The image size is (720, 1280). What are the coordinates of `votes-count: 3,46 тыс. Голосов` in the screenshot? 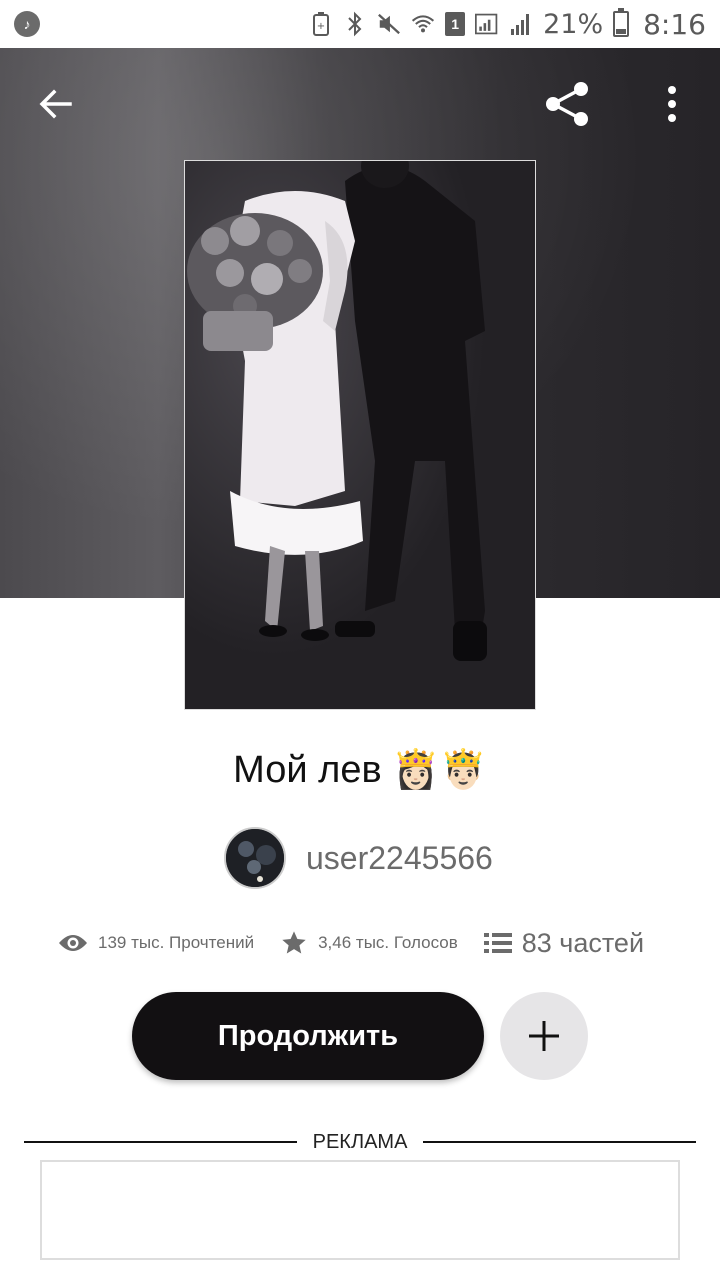 It's located at (388, 942).